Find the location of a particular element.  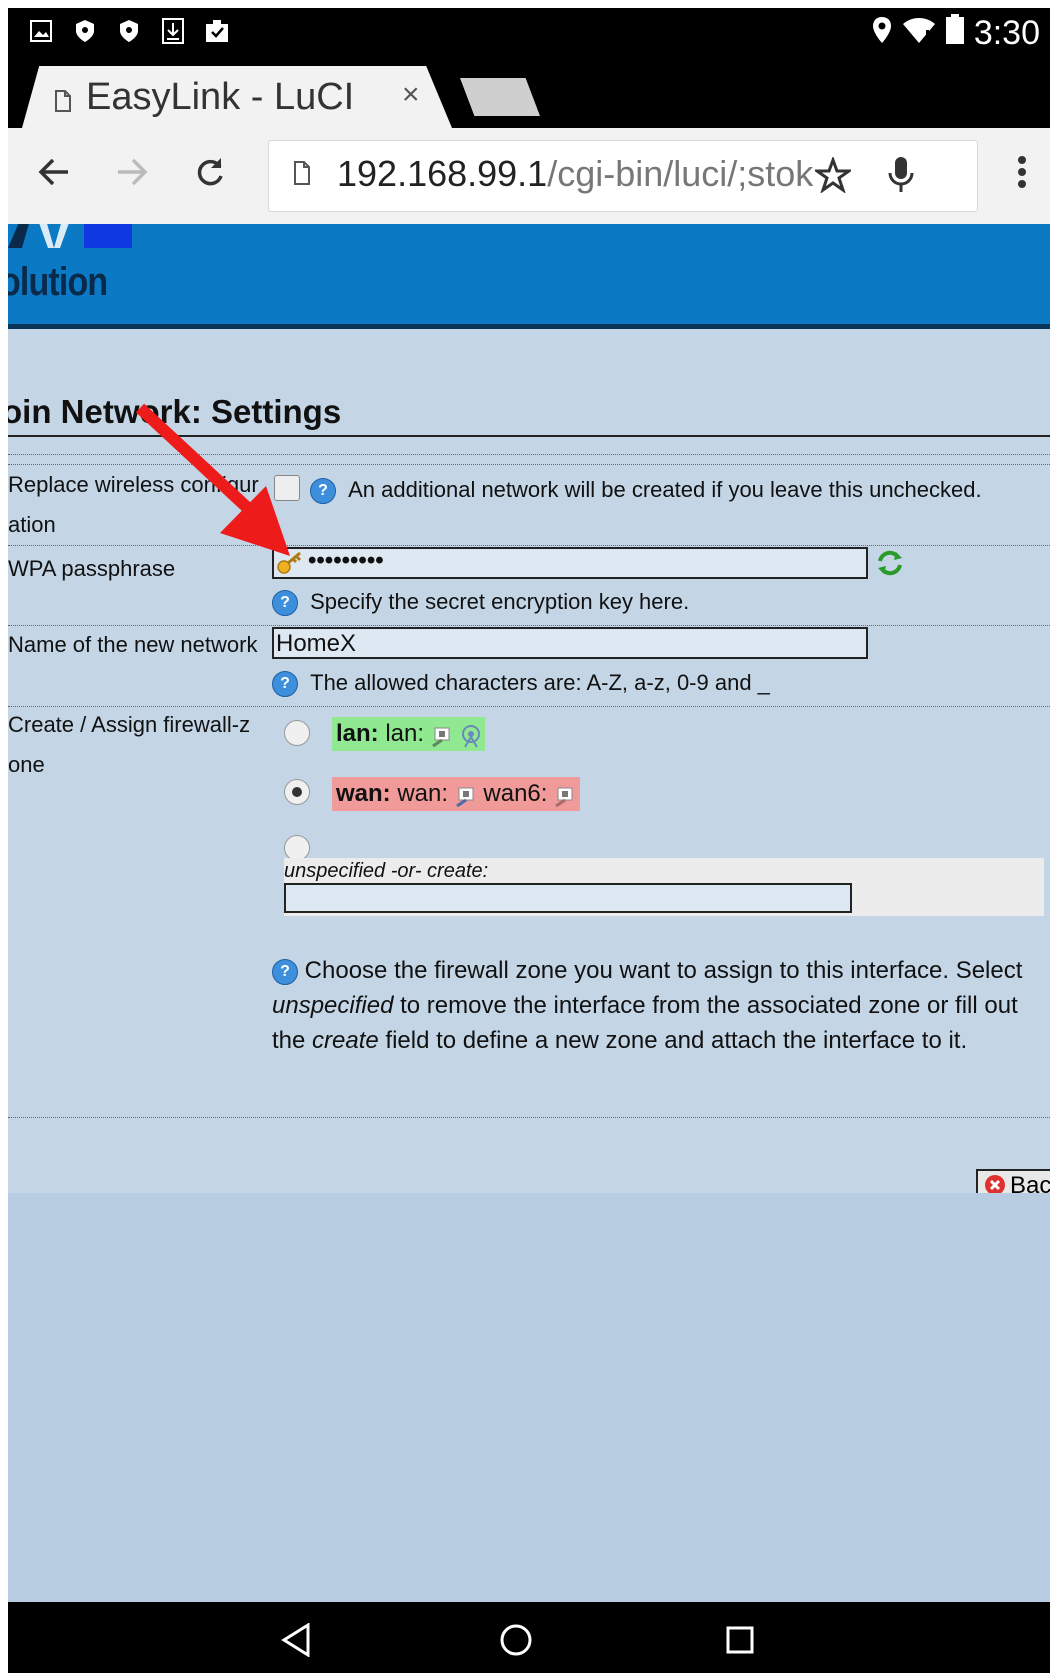

android-nav-bar is located at coordinates (529, 1637).